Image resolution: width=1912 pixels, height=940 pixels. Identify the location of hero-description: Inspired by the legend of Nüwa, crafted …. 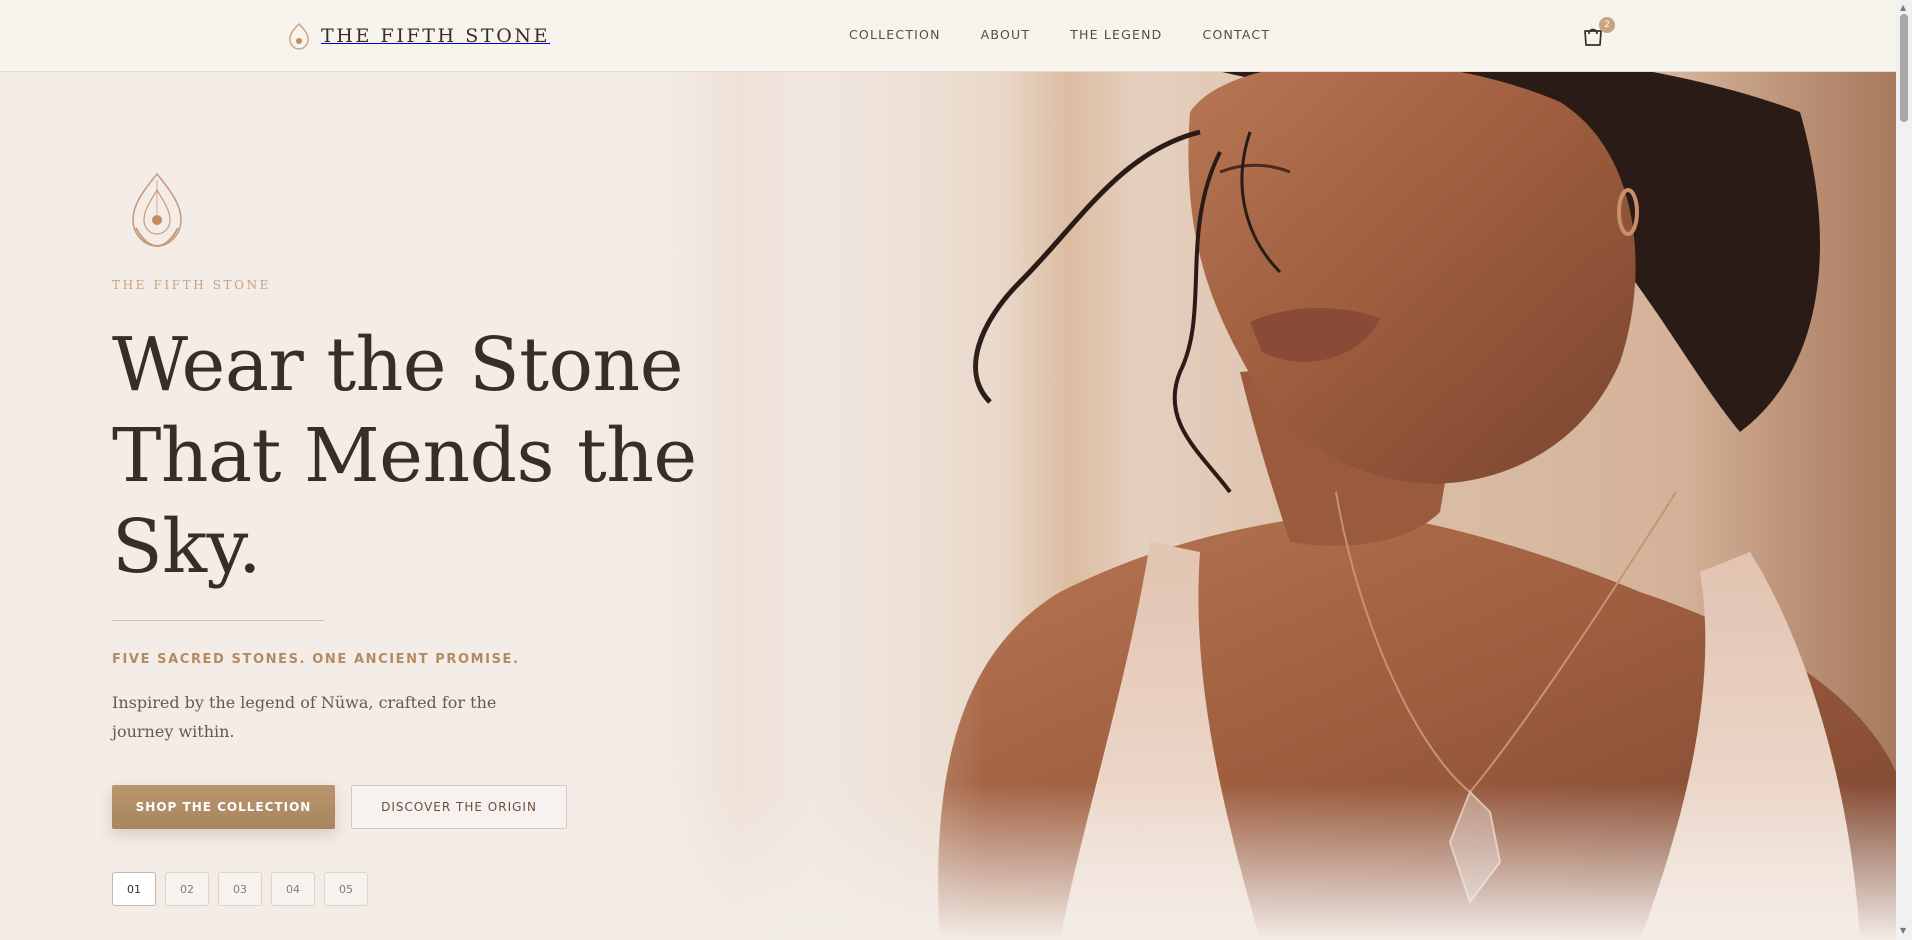
(304, 717).